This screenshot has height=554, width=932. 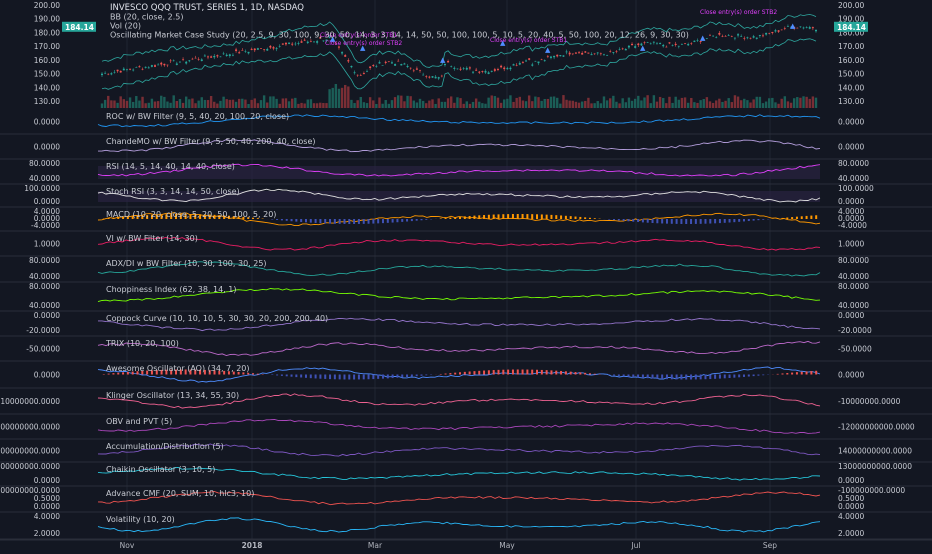 I want to click on right-scale-label: 13000000000.0000, so click(x=875, y=466).